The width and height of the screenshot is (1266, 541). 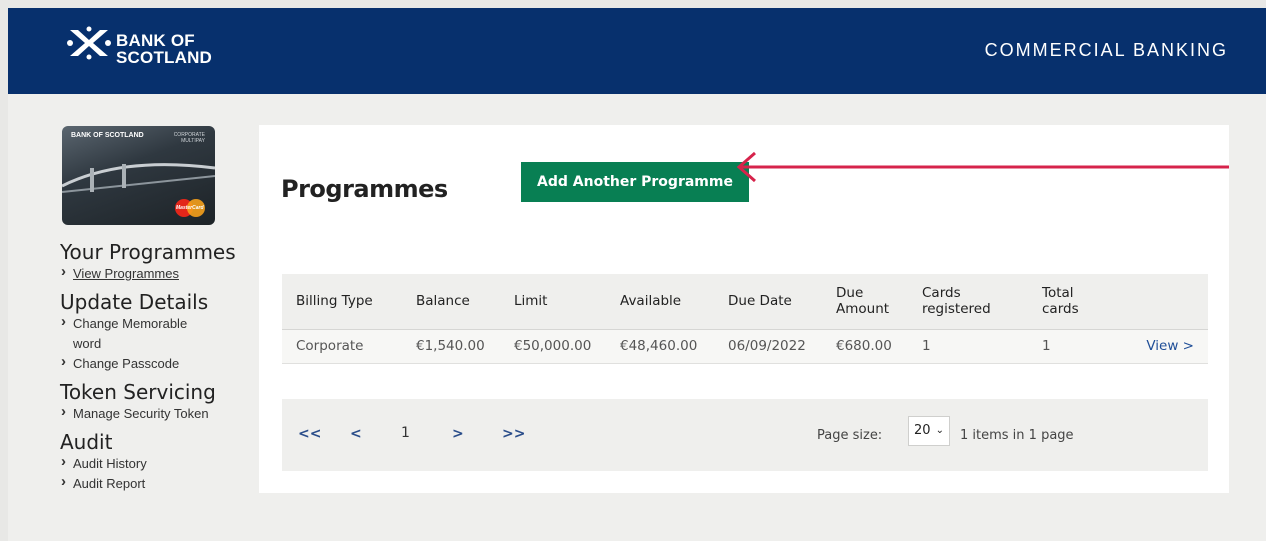 I want to click on cell-total-cards: 1, so click(x=1078, y=346).